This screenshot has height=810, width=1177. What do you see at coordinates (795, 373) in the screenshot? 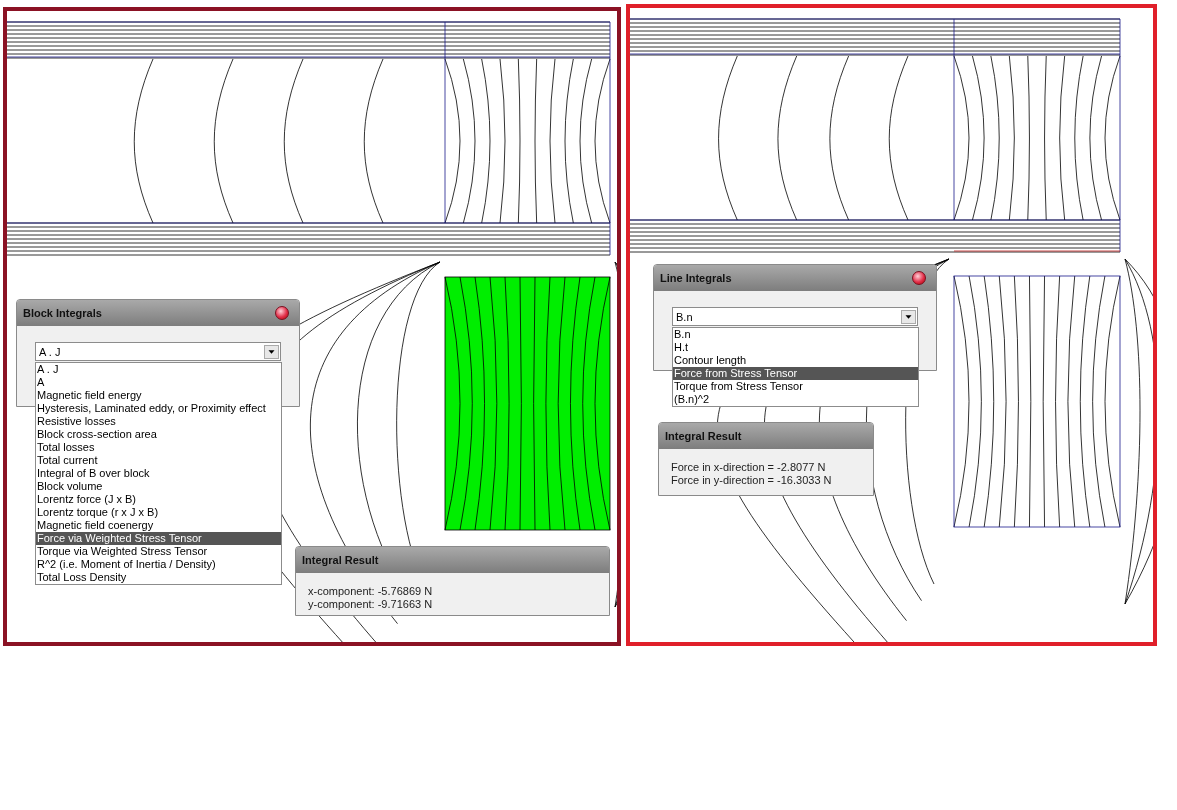
I see `list-option: Force from Stress Tensor` at bounding box center [795, 373].